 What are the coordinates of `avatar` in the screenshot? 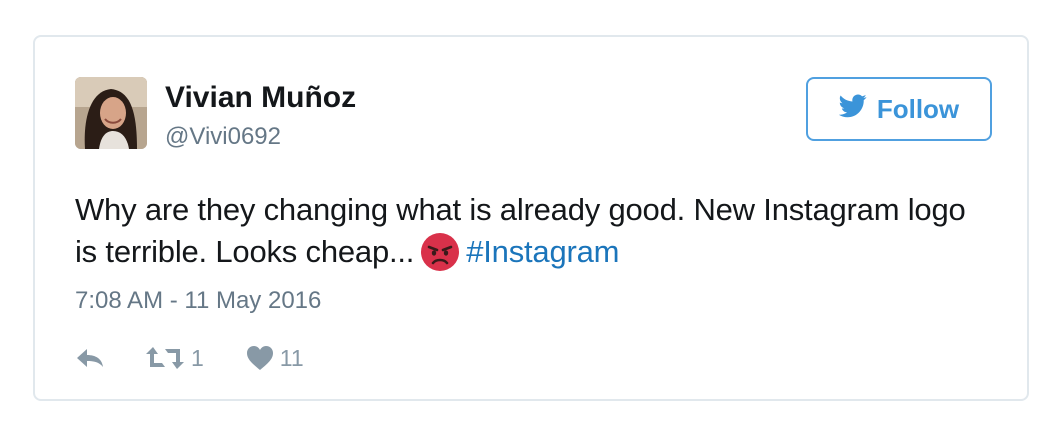 It's located at (111, 113).